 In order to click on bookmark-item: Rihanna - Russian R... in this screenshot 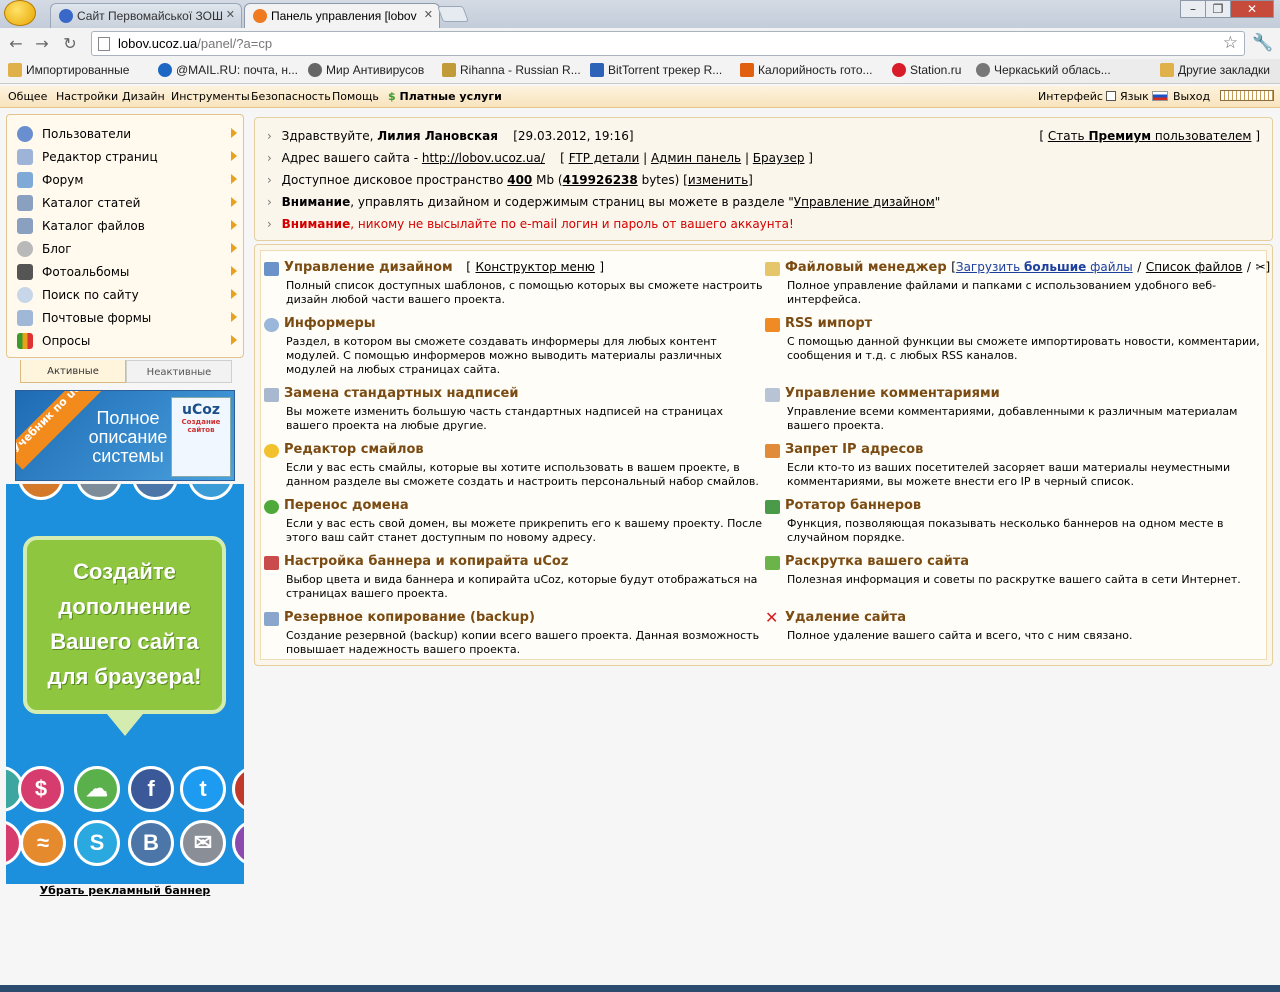, I will do `click(511, 70)`.